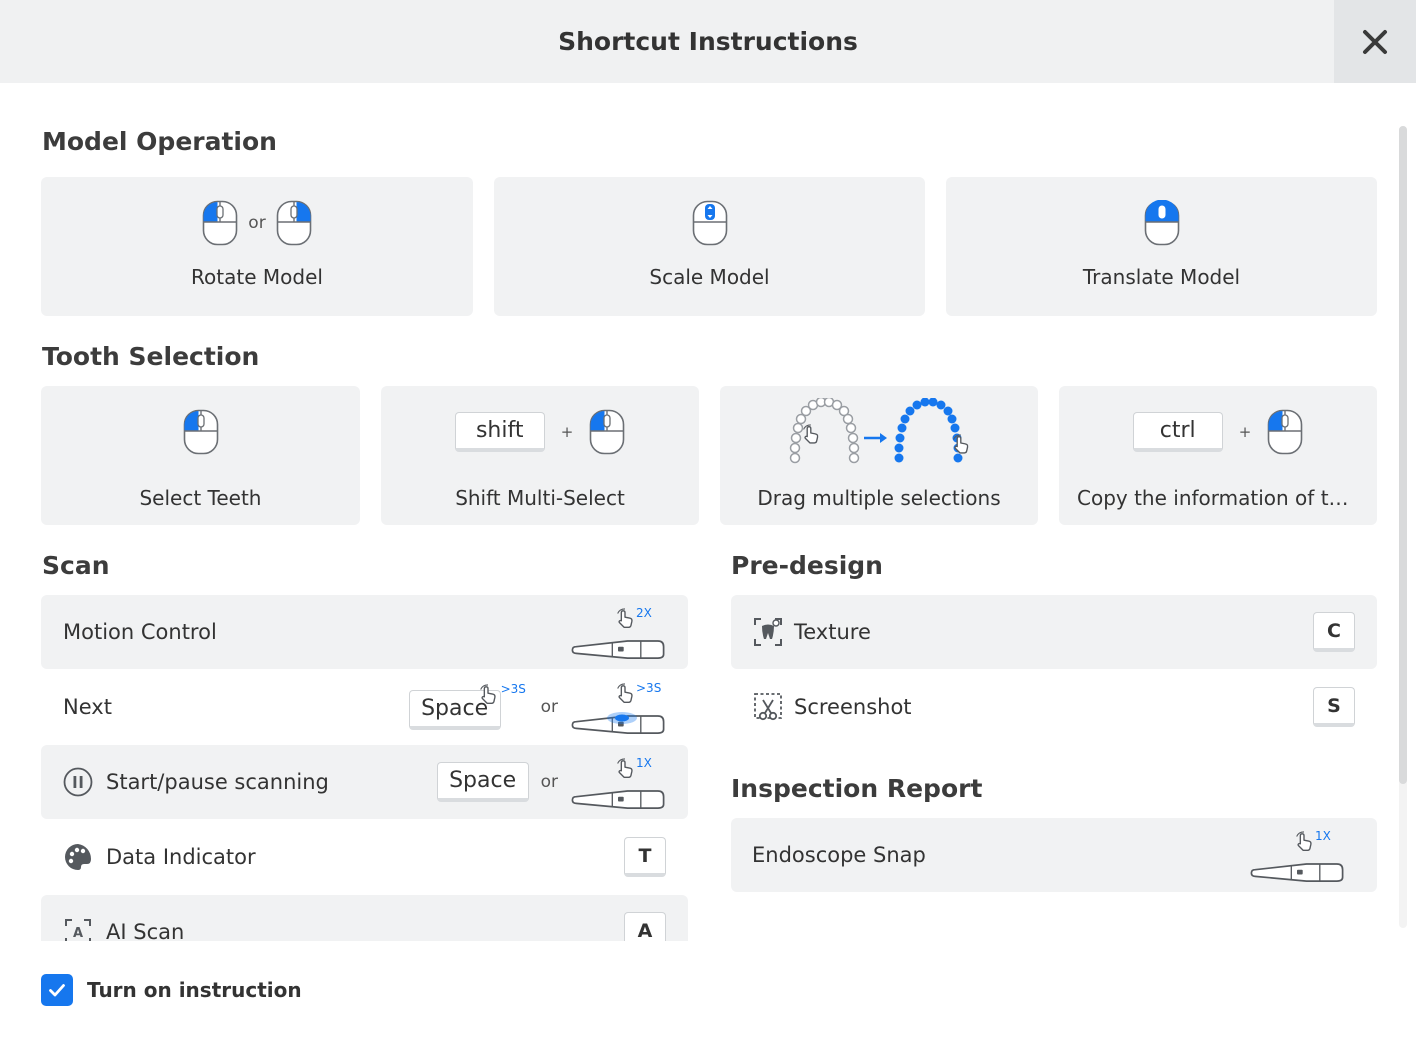 The image size is (1416, 1037). I want to click on svg-text: A, so click(78, 933).